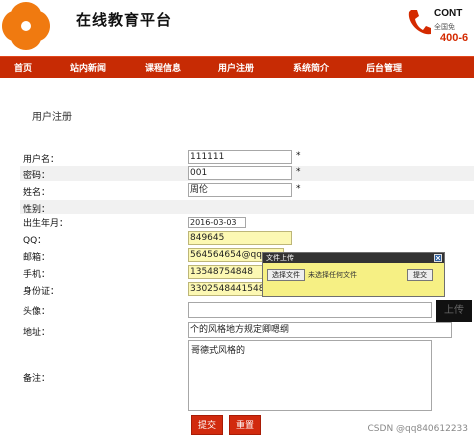  I want to click on file-upload-dialog: 文件上传 选择文件 未选择任何文件 提交, so click(353, 274).